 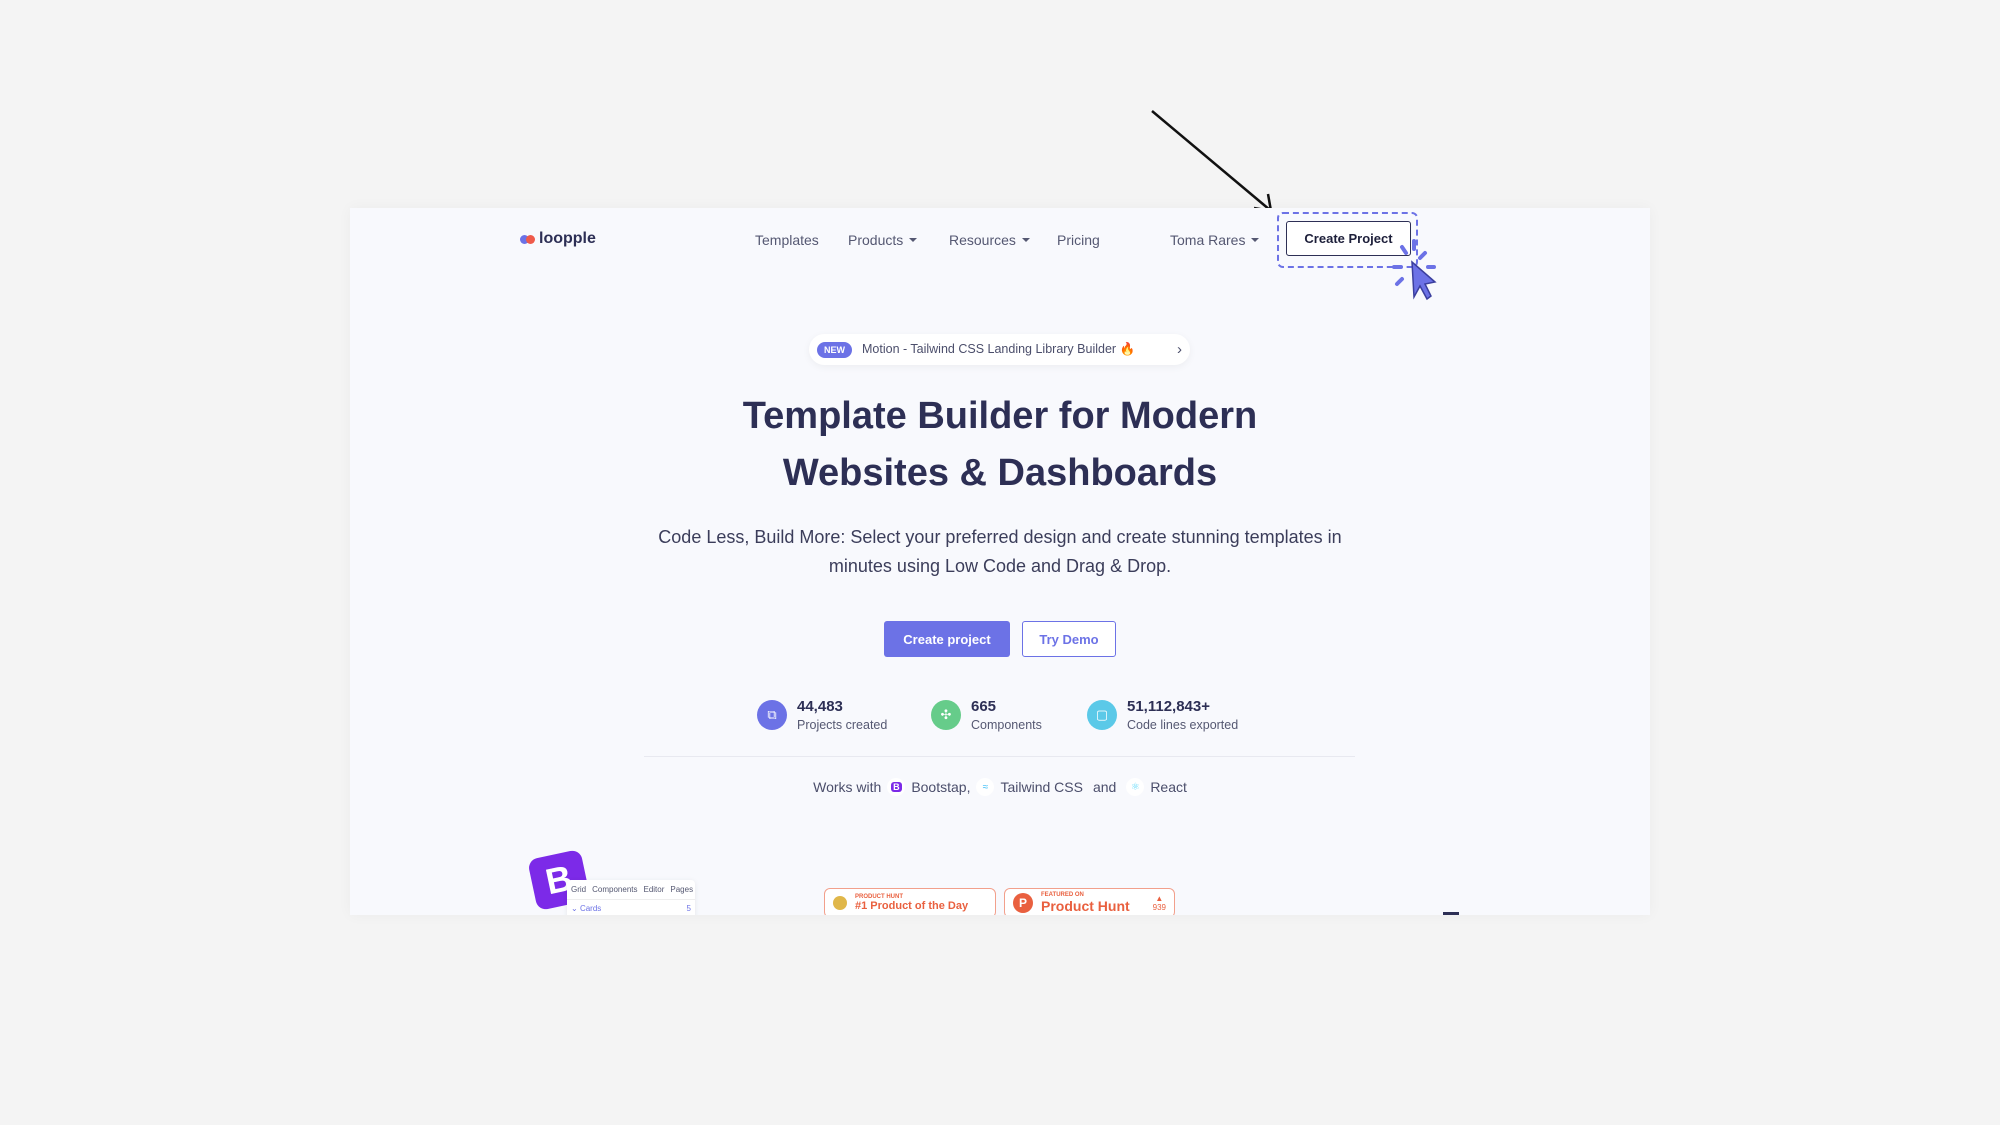 What do you see at coordinates (1179, 349) in the screenshot?
I see `chevron-right-icon: ›` at bounding box center [1179, 349].